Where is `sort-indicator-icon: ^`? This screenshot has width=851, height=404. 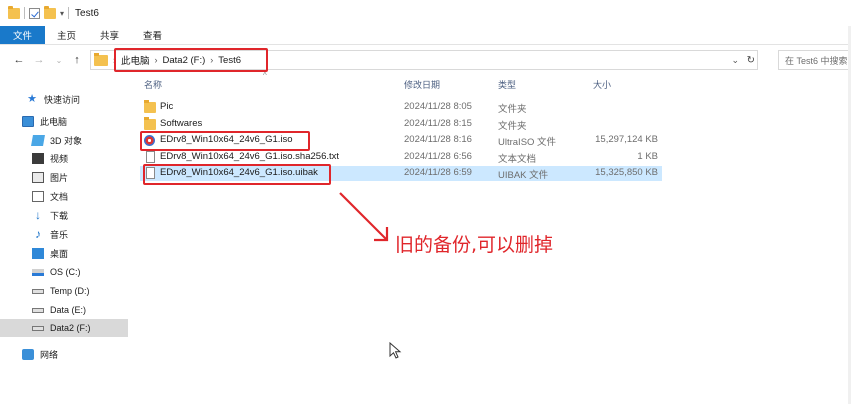
sort-indicator-icon: ^ is located at coordinates (265, 75).